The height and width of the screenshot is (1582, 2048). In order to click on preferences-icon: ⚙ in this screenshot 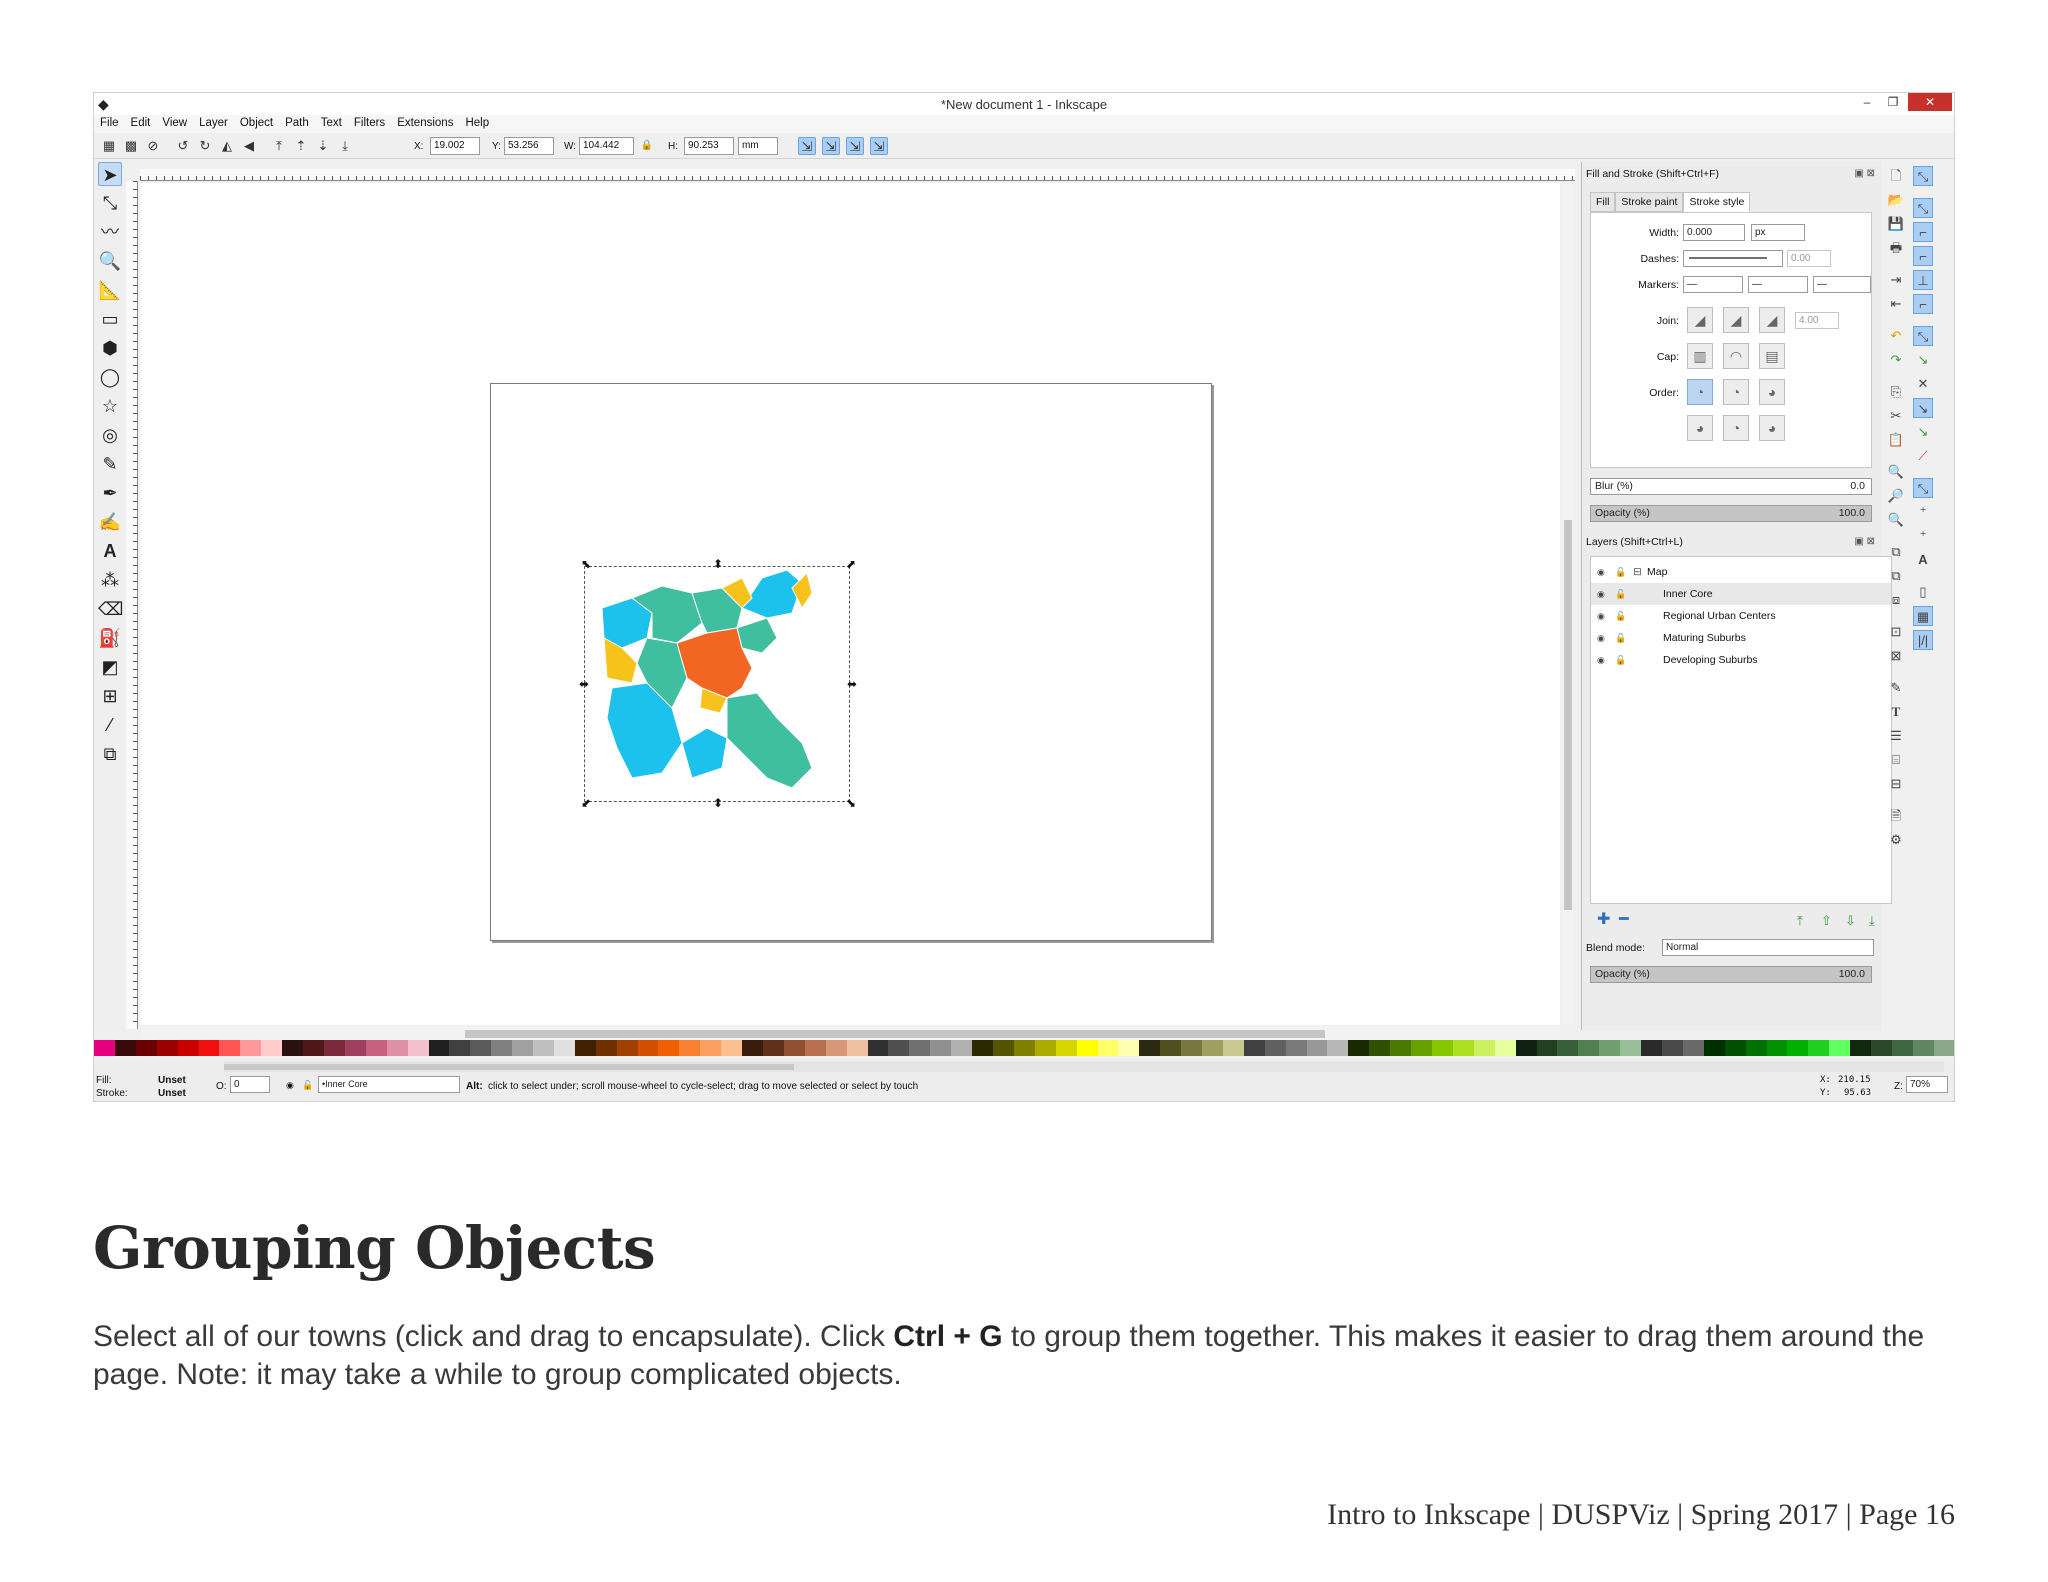, I will do `click(1896, 840)`.